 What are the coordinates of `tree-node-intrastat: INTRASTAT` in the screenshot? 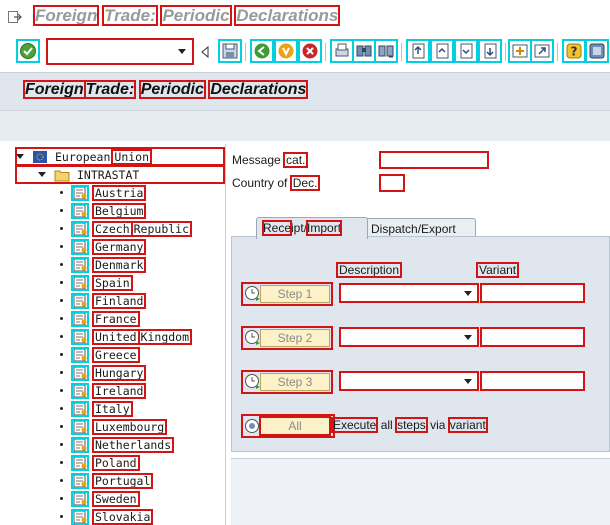 It's located at (120, 174).